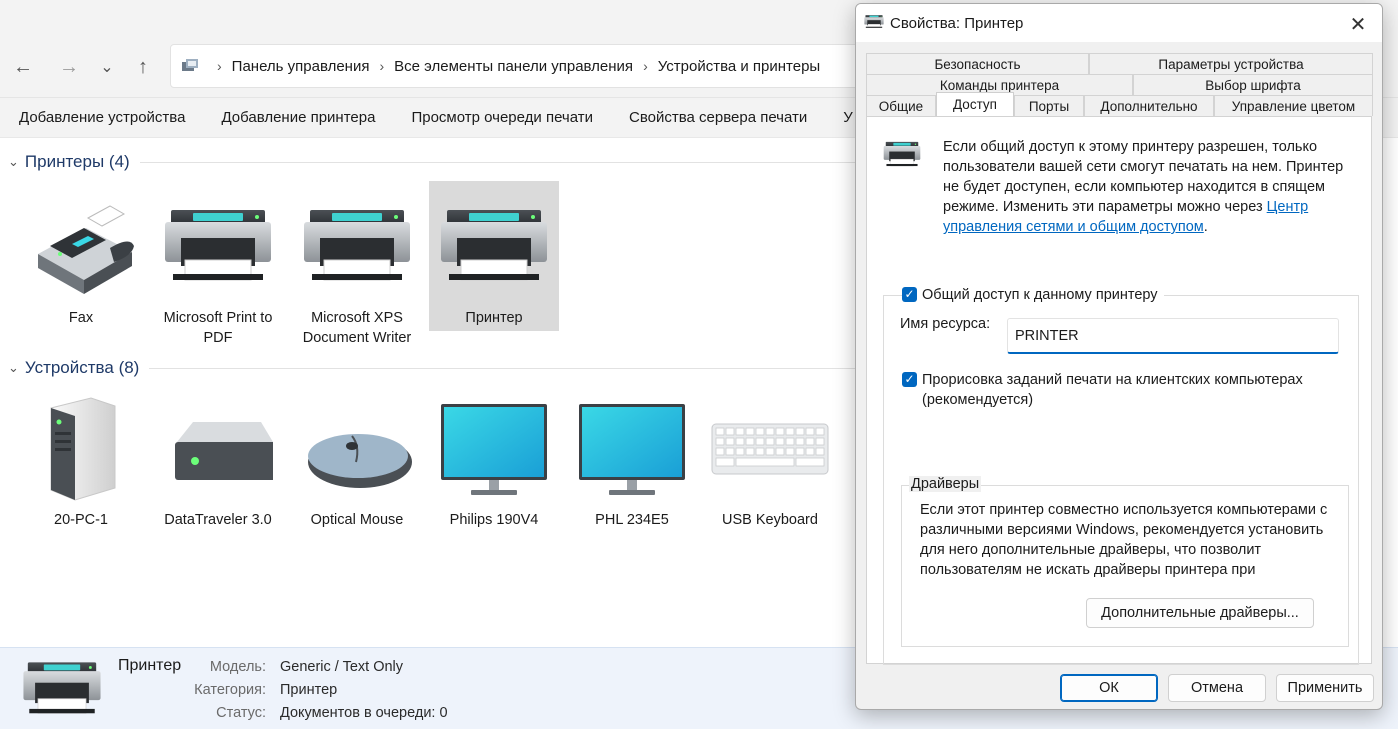  I want to click on device-item-computer: 20-PC-1, so click(81, 463).